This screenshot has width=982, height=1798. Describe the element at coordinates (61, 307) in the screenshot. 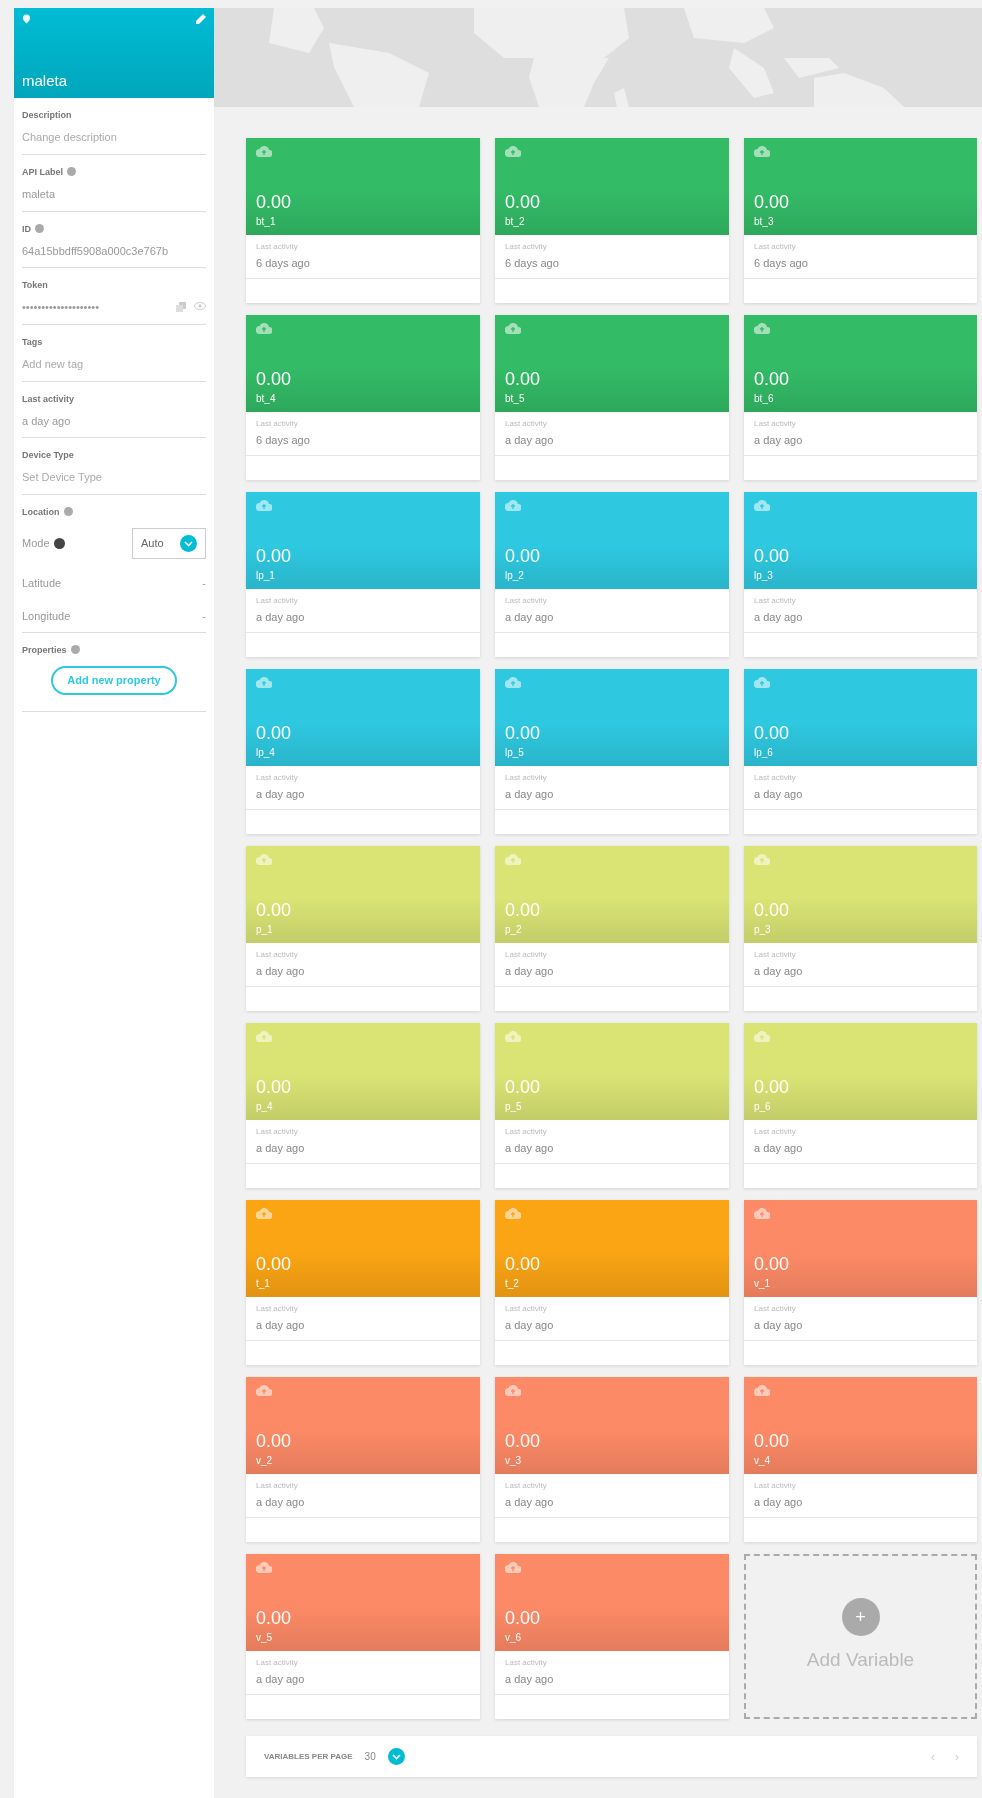

I see `token-value: ••••••••••••••••••••` at that location.